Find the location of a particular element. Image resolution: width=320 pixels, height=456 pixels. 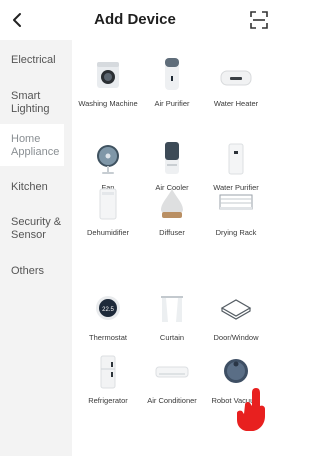

sidebar-item-label: Kitchen is located at coordinates (29, 187).